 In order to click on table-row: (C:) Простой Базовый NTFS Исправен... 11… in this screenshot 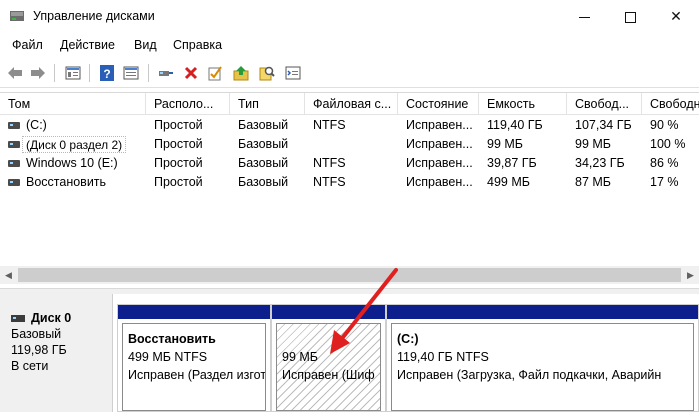, I will do `click(349, 125)`.